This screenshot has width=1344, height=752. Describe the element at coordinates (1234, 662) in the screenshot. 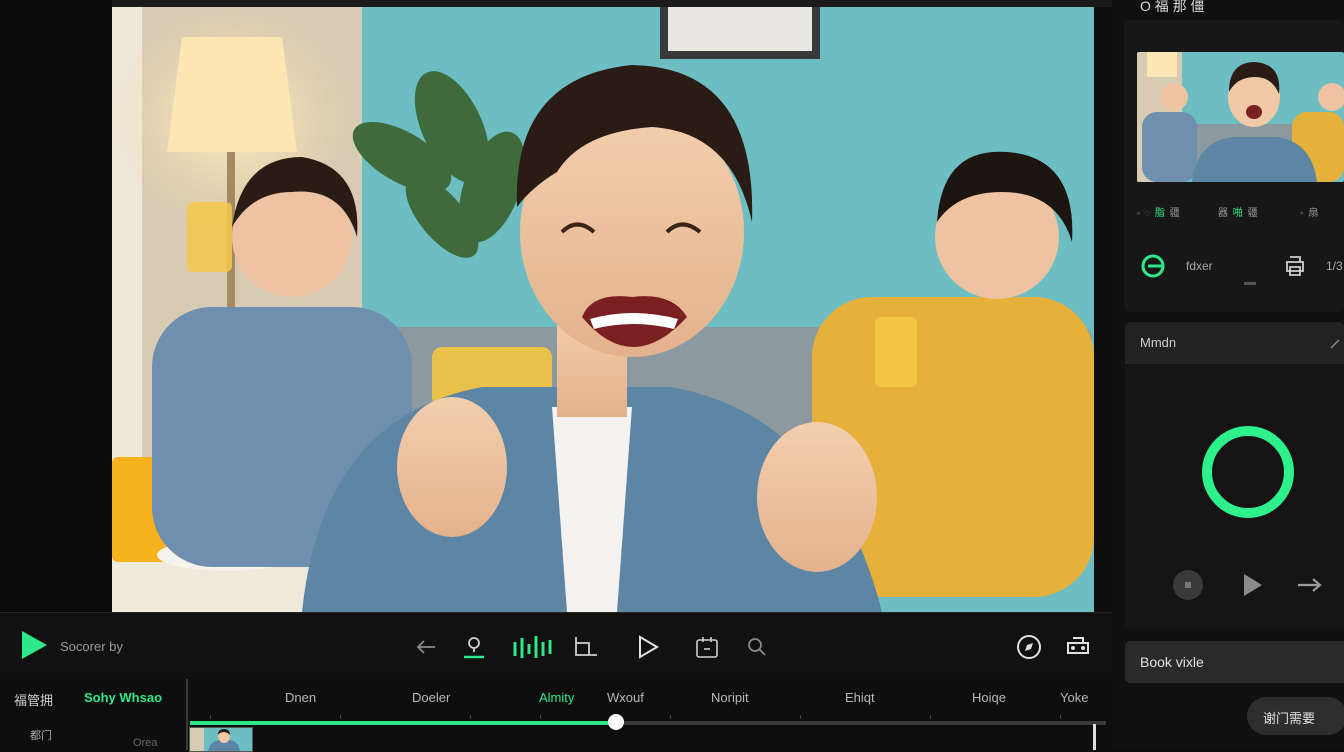

I see `book-video-button: Book vixle` at that location.